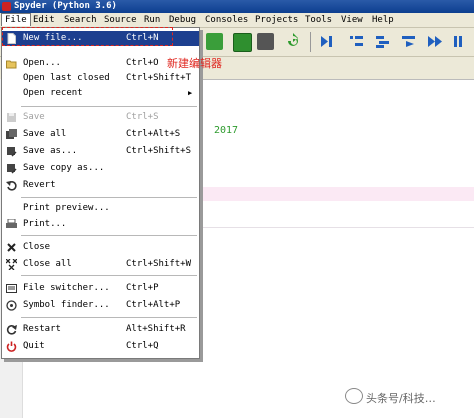 The width and height of the screenshot is (474, 418). Describe the element at coordinates (11, 185) in the screenshot. I see `revert-icon` at that location.